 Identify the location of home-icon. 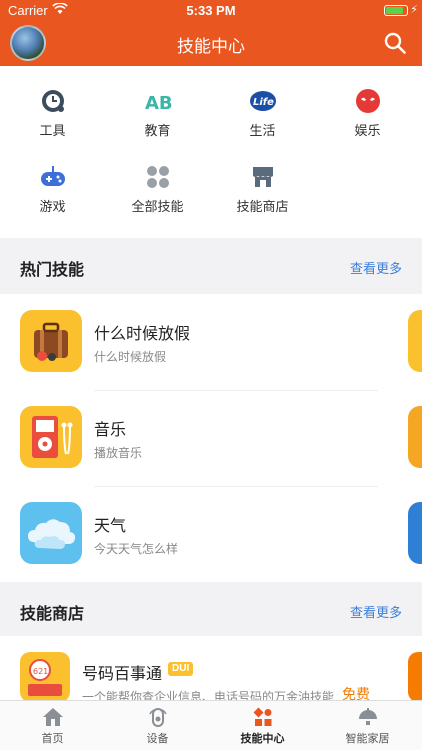
(52, 717).